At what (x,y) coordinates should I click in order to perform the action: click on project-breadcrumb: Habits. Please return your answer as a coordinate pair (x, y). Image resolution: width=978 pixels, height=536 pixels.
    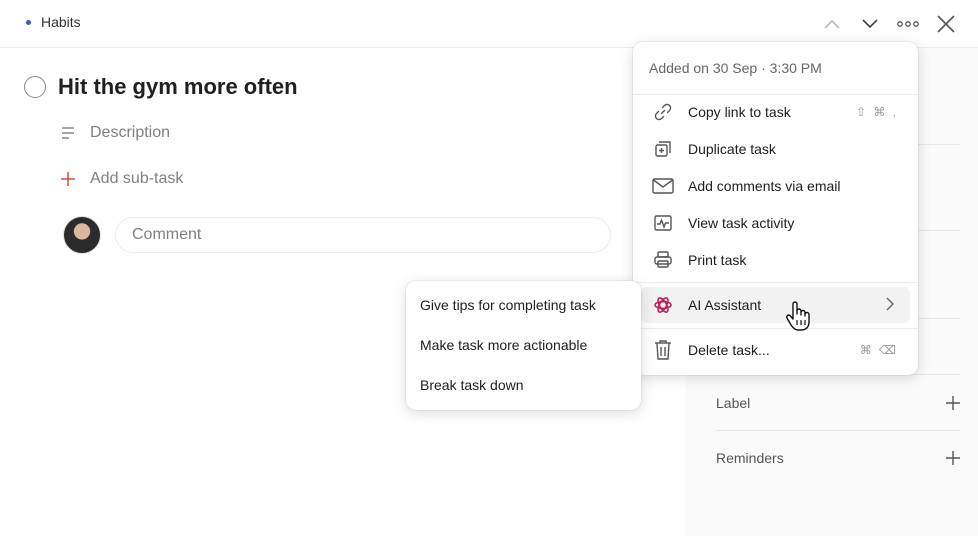
    Looking at the image, I should click on (53, 22).